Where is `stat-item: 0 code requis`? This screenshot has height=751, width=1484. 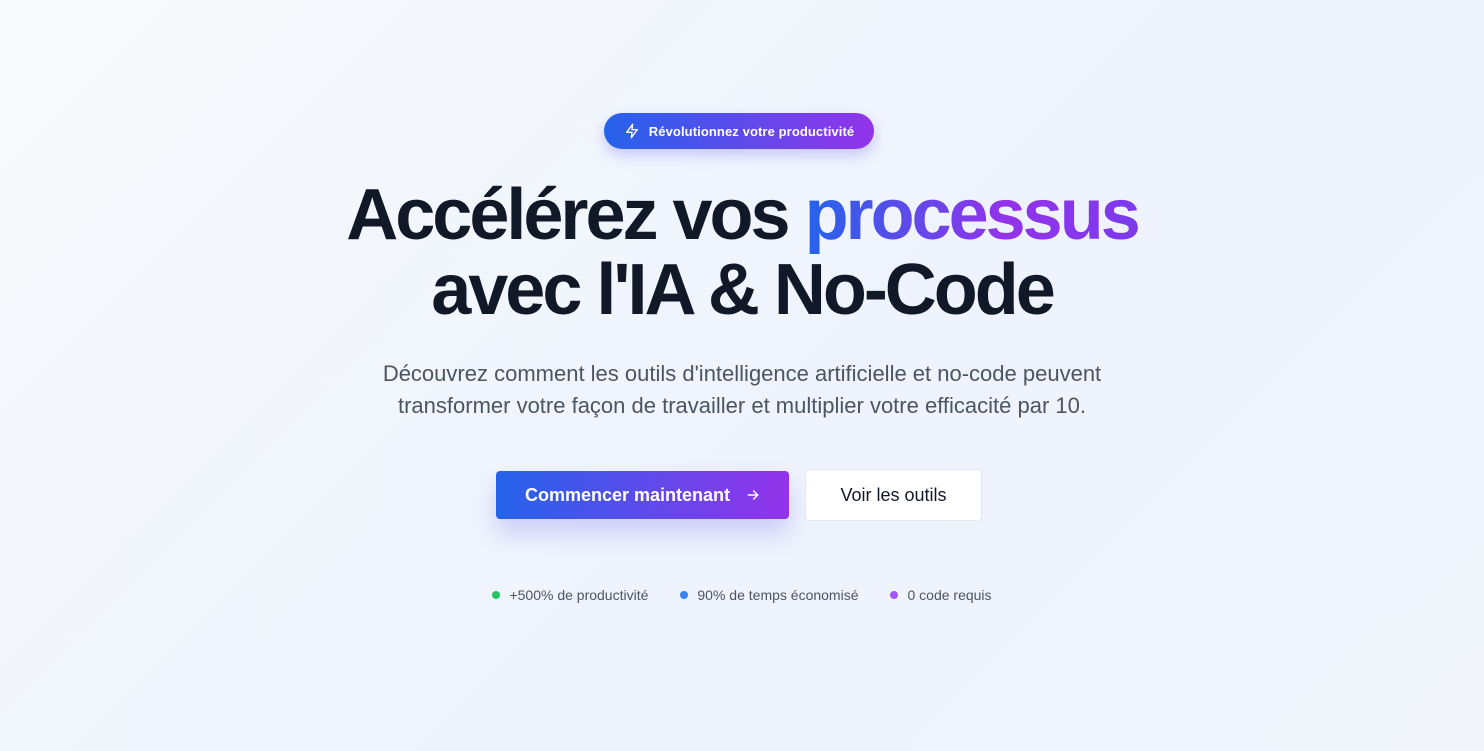
stat-item: 0 code requis is located at coordinates (941, 595).